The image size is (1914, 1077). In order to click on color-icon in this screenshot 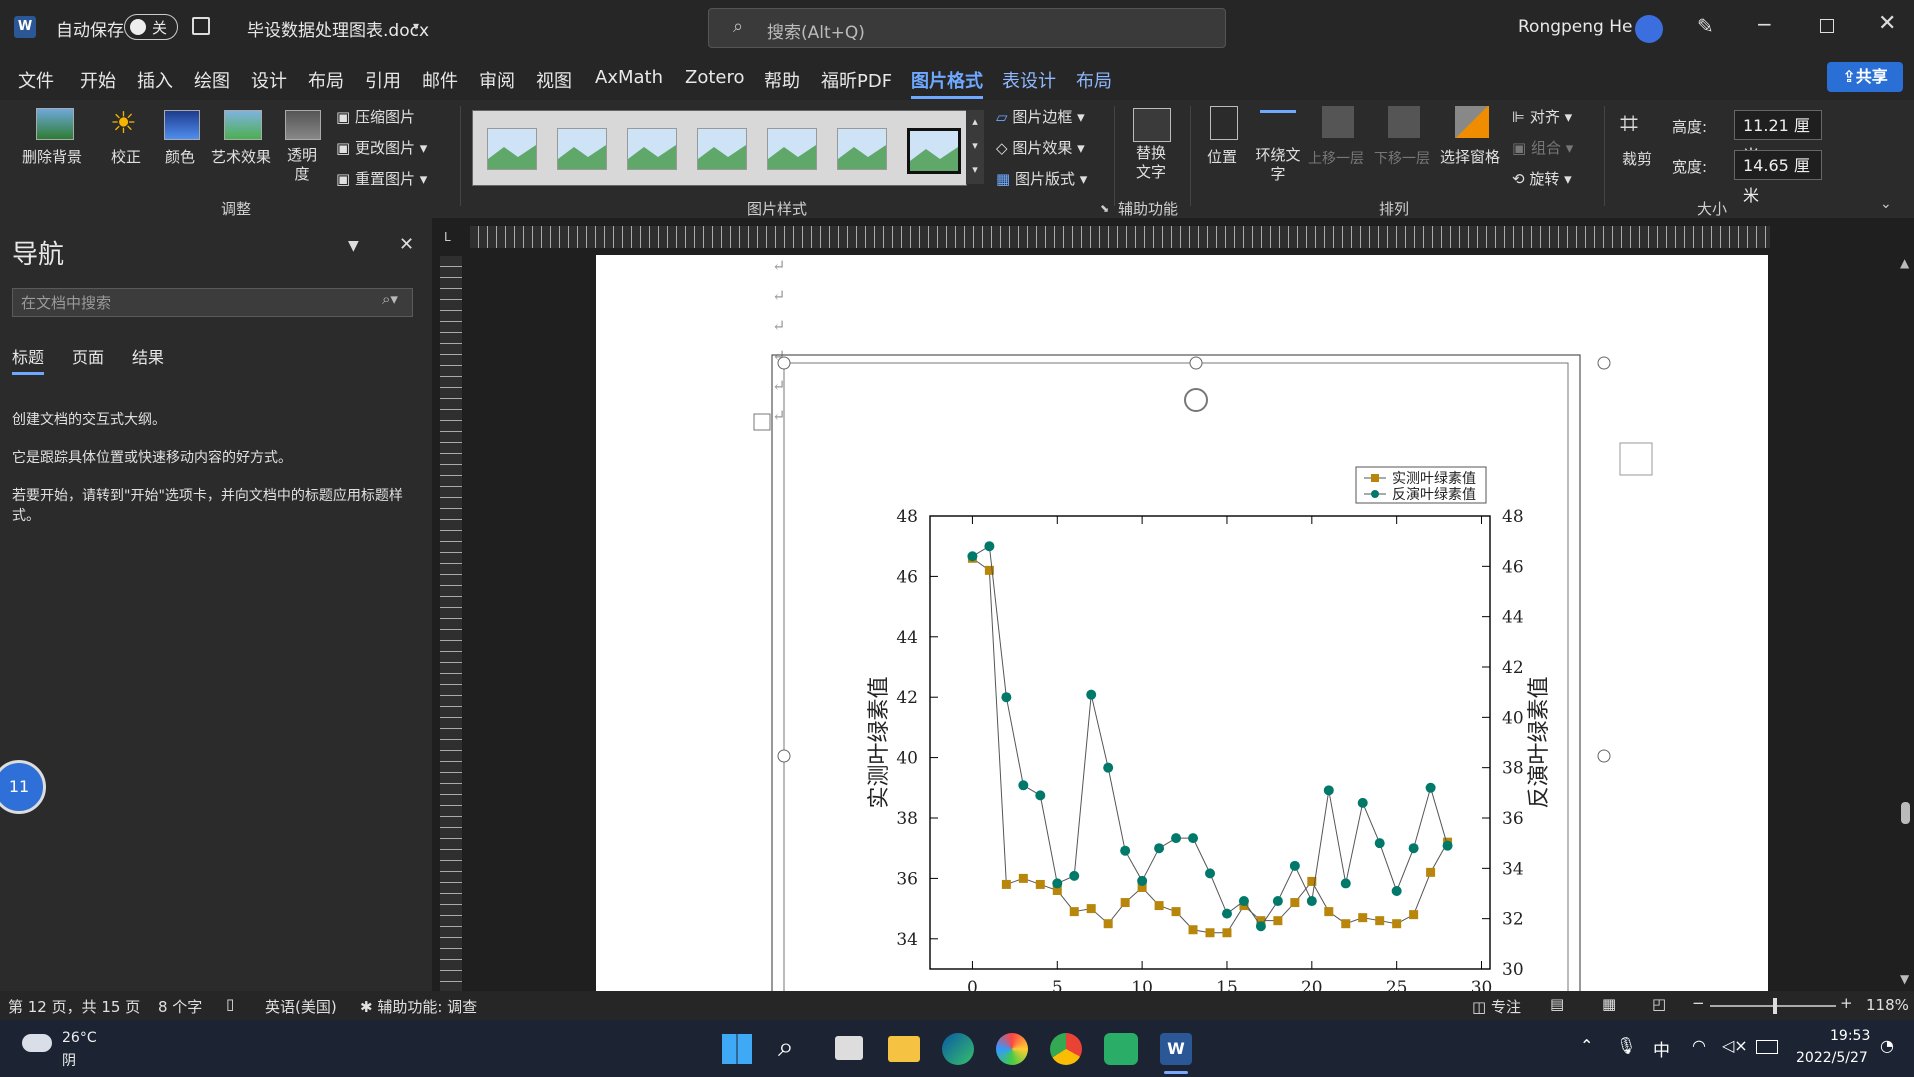, I will do `click(182, 125)`.